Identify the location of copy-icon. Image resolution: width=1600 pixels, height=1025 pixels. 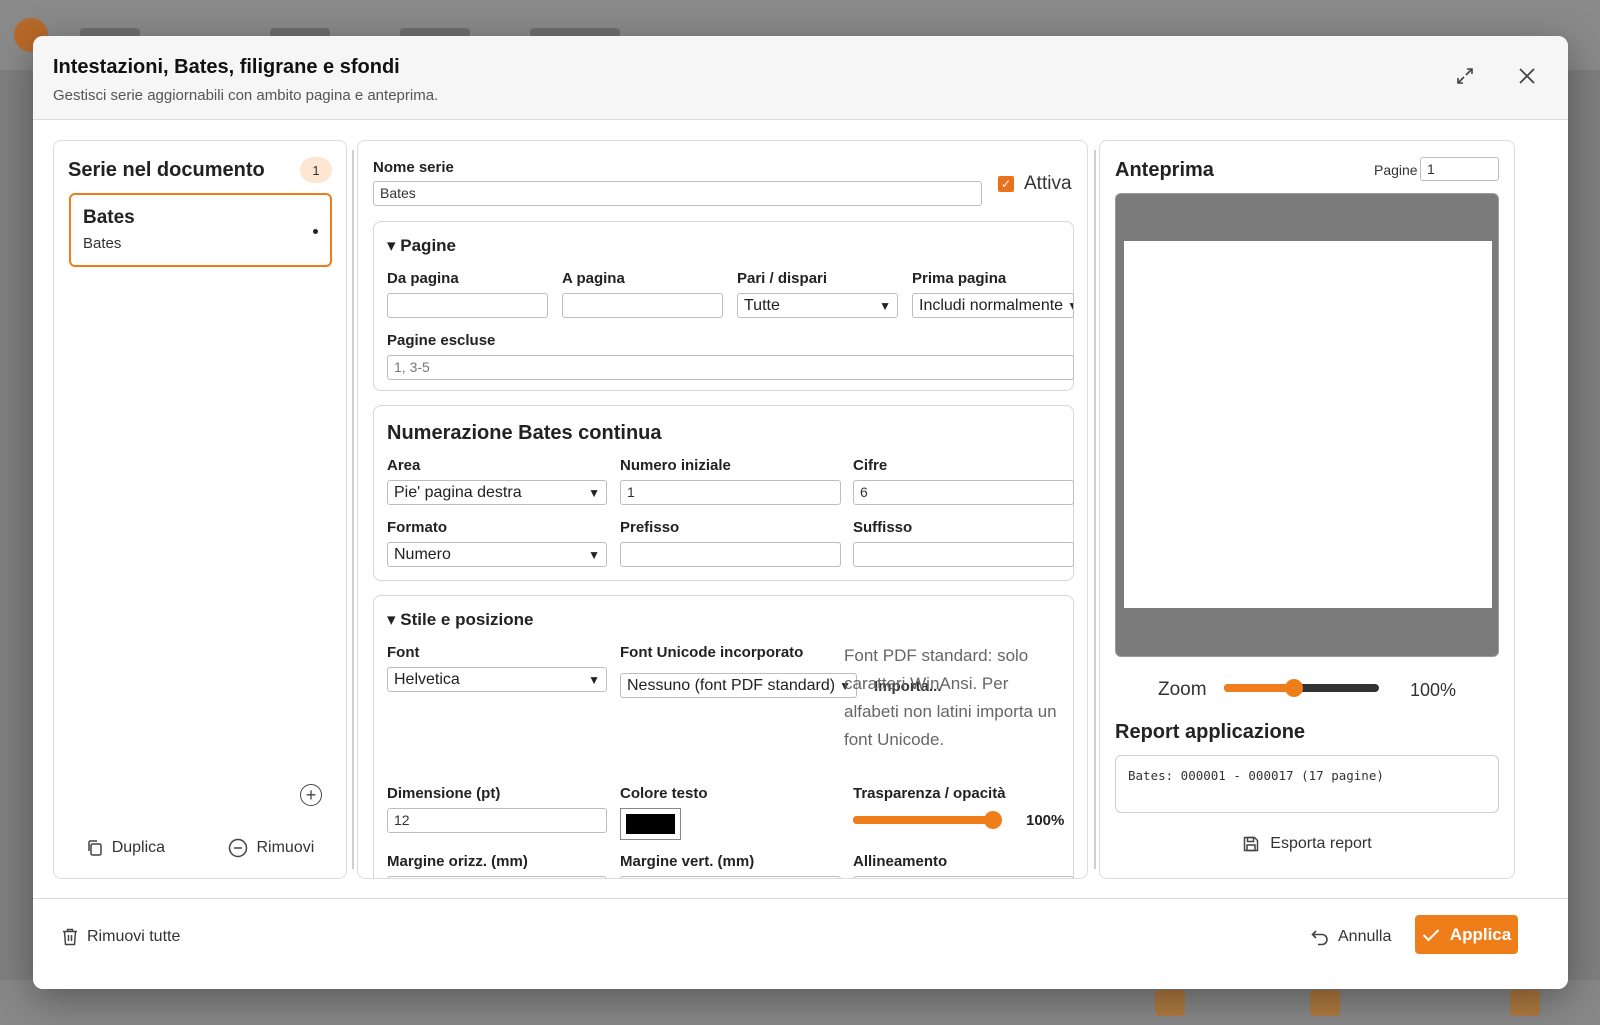
(94, 848).